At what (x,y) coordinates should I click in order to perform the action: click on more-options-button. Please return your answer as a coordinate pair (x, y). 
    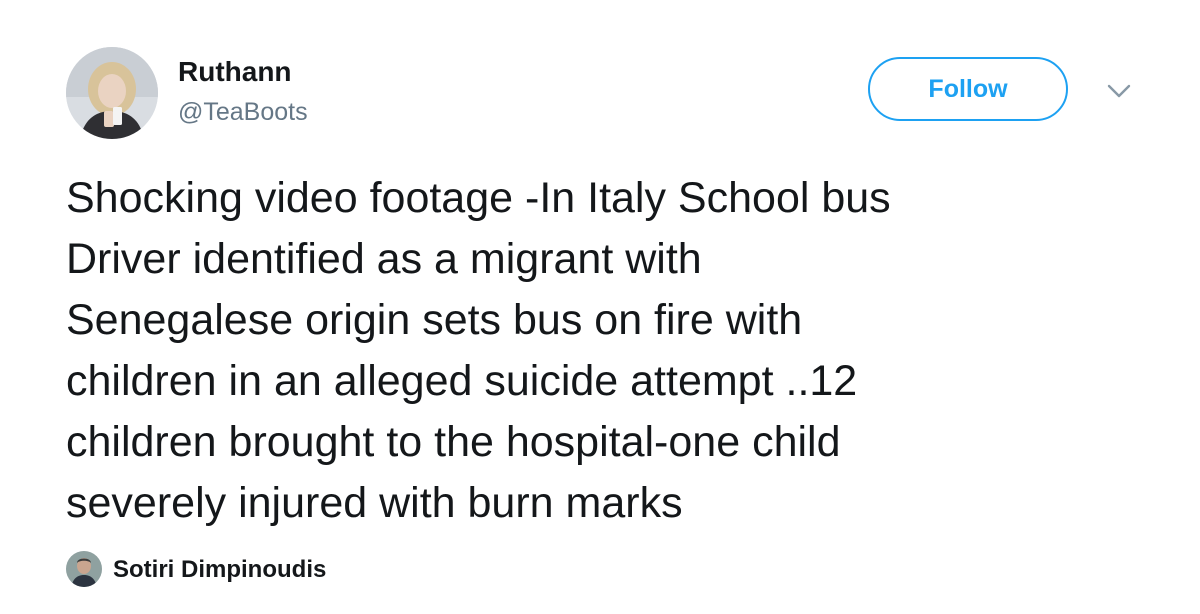
    Looking at the image, I should click on (1119, 91).